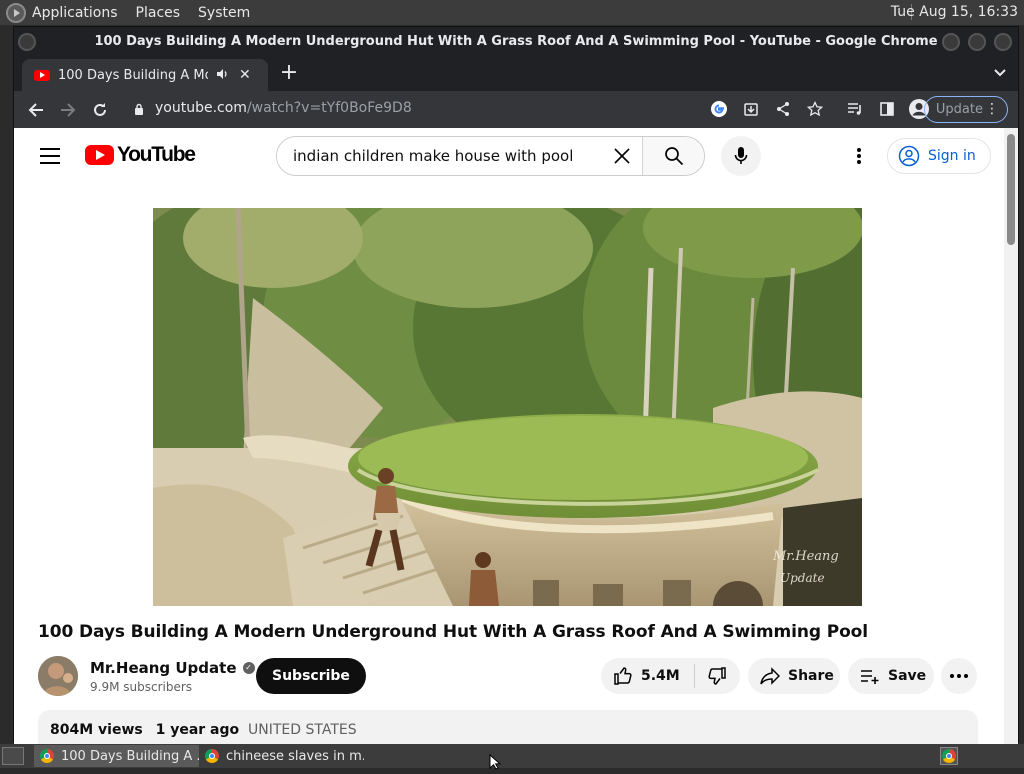 This screenshot has width=1024, height=774. What do you see at coordinates (283, 108) in the screenshot?
I see `address-bar: youtube.com/watch?v=tYf0BoFe9D8` at bounding box center [283, 108].